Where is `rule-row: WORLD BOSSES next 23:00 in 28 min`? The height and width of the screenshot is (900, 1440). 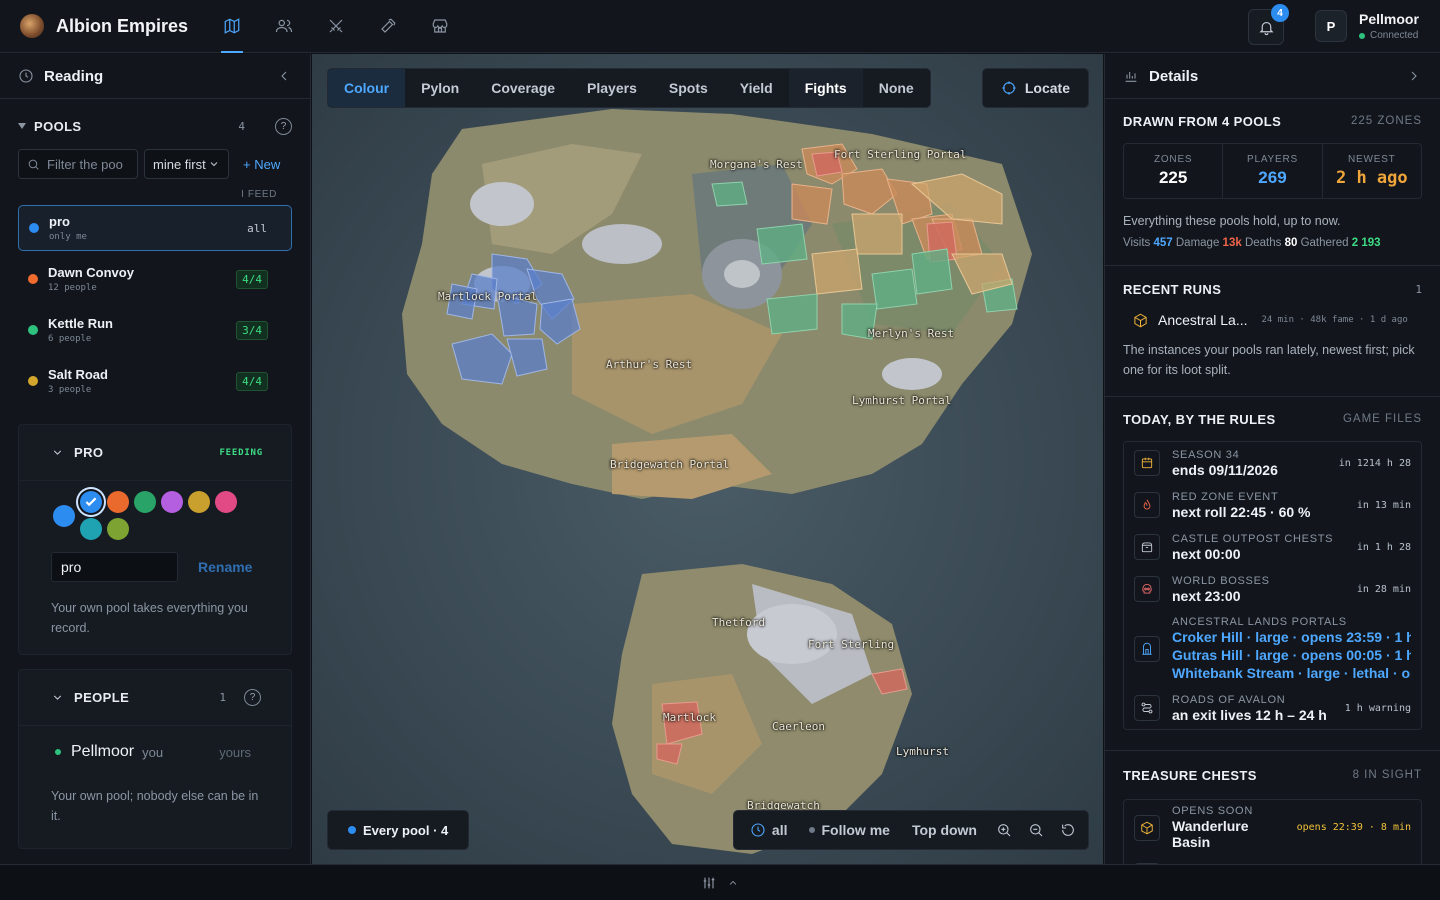 rule-row: WORLD BOSSES next 23:00 in 28 min is located at coordinates (1272, 589).